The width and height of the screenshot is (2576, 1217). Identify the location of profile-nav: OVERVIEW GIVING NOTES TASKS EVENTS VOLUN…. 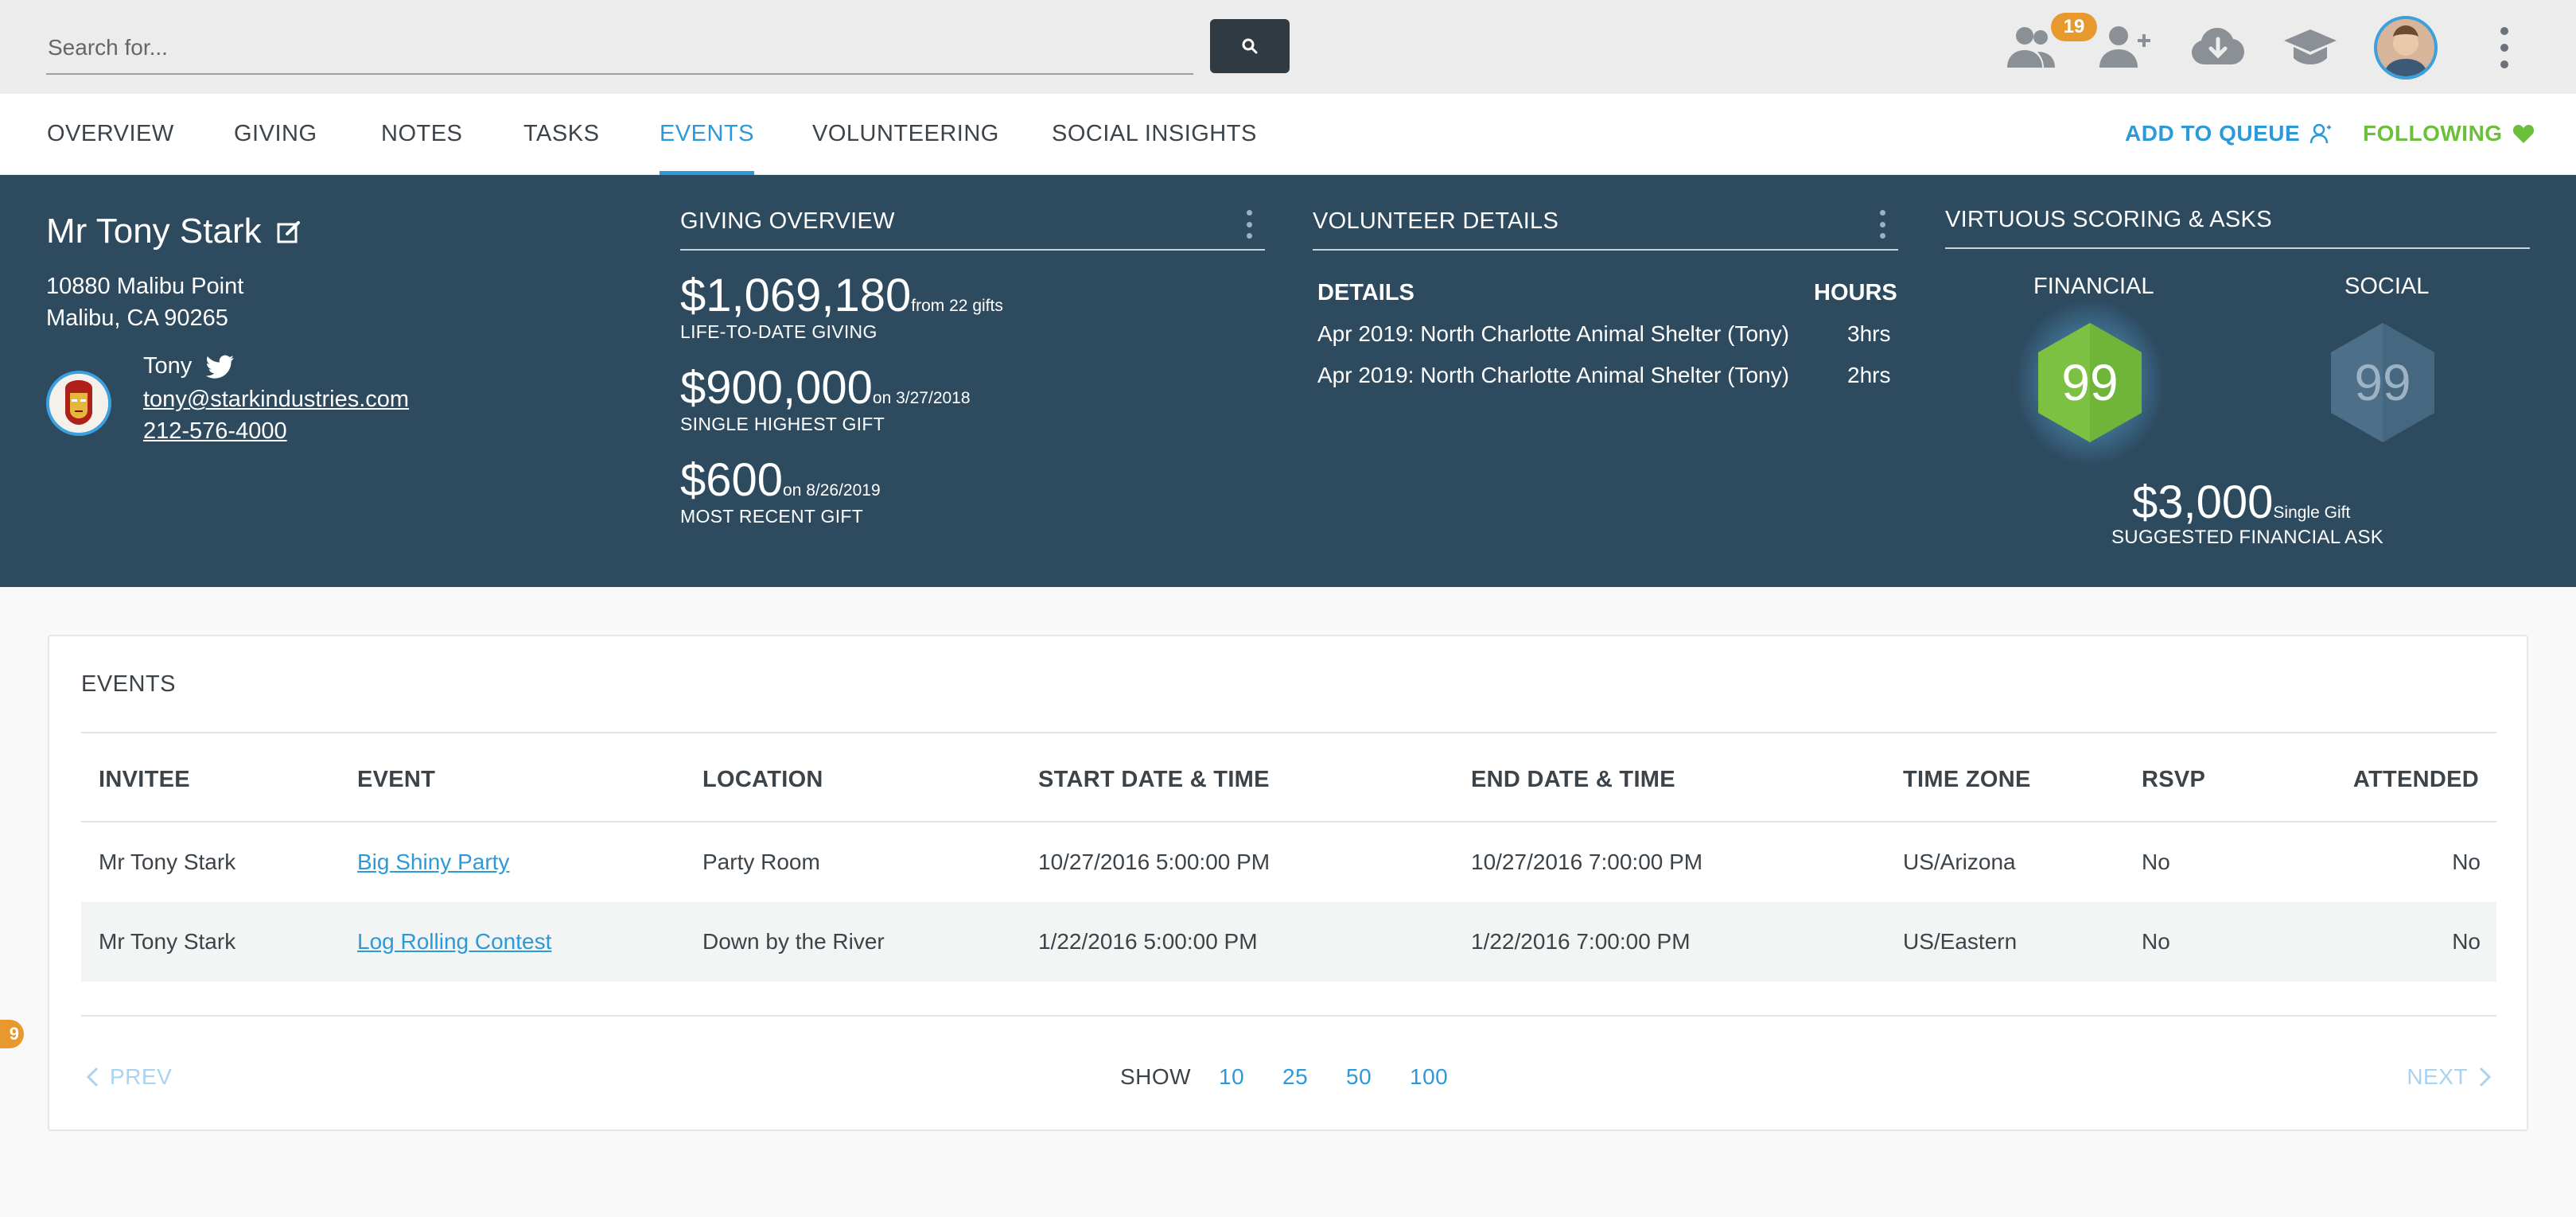
(1288, 134).